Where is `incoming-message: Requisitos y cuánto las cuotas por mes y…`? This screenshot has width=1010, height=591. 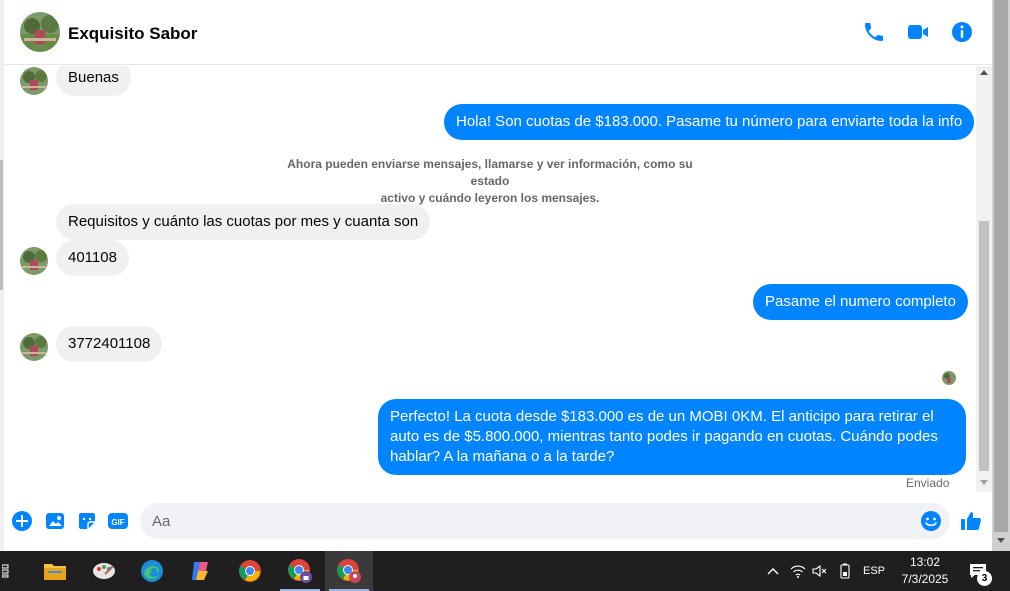
incoming-message: Requisitos y cuánto las cuotas por mes y… is located at coordinates (243, 222).